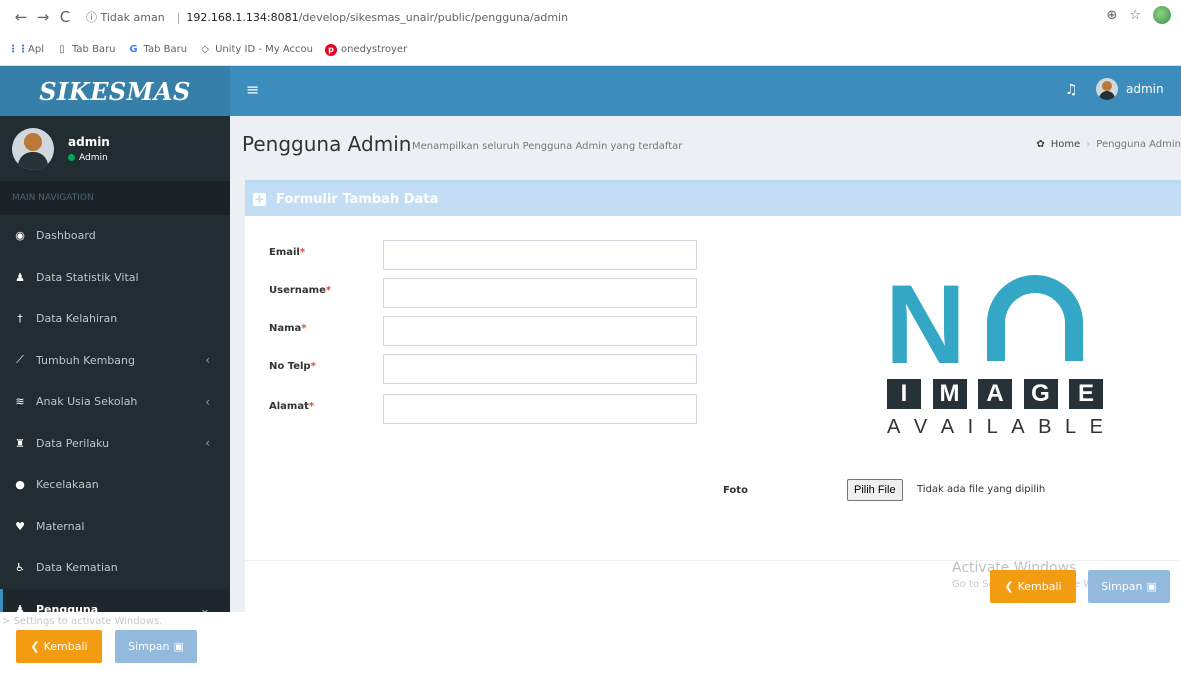 The image size is (1181, 679). Describe the element at coordinates (287, 252) in the screenshot. I see `email-label: Email*` at that location.